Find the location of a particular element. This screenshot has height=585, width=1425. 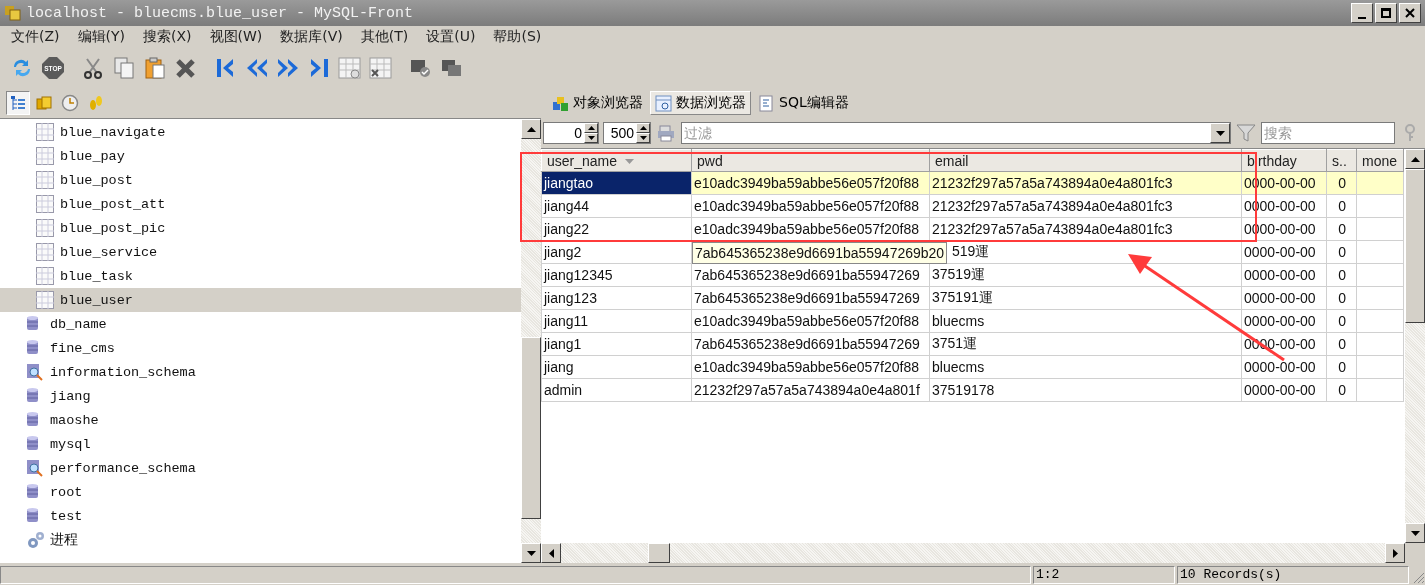

tree-item: performance_schema is located at coordinates (260, 468).